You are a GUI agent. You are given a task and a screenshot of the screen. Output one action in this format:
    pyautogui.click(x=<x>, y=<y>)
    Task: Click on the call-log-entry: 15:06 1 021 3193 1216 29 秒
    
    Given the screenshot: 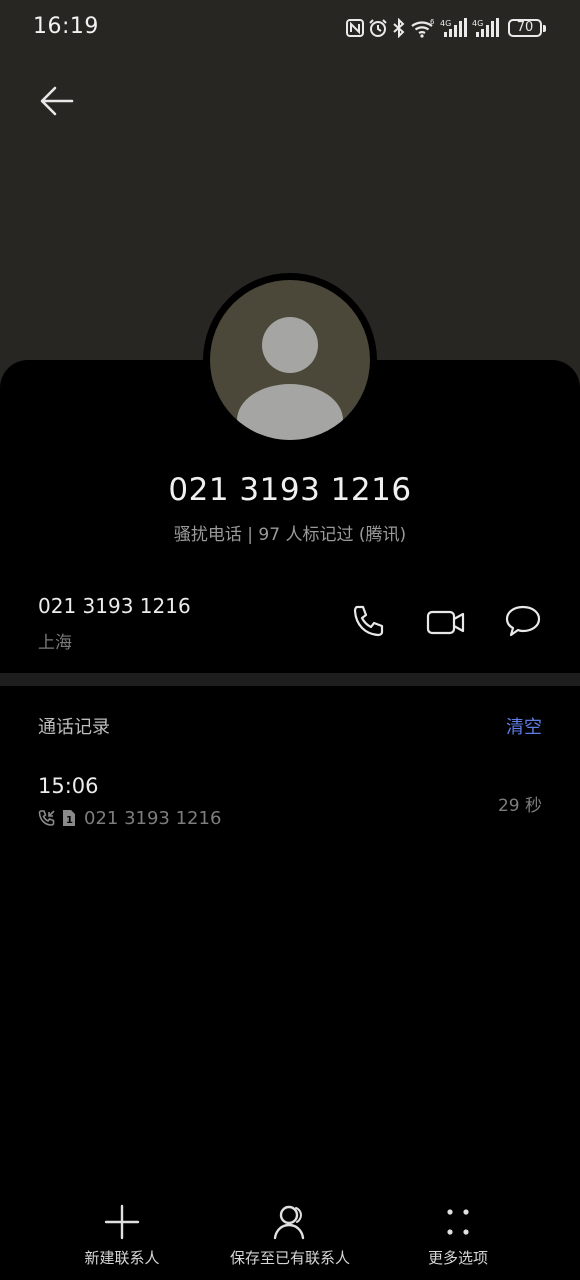 What is the action you would take?
    pyautogui.click(x=290, y=800)
    